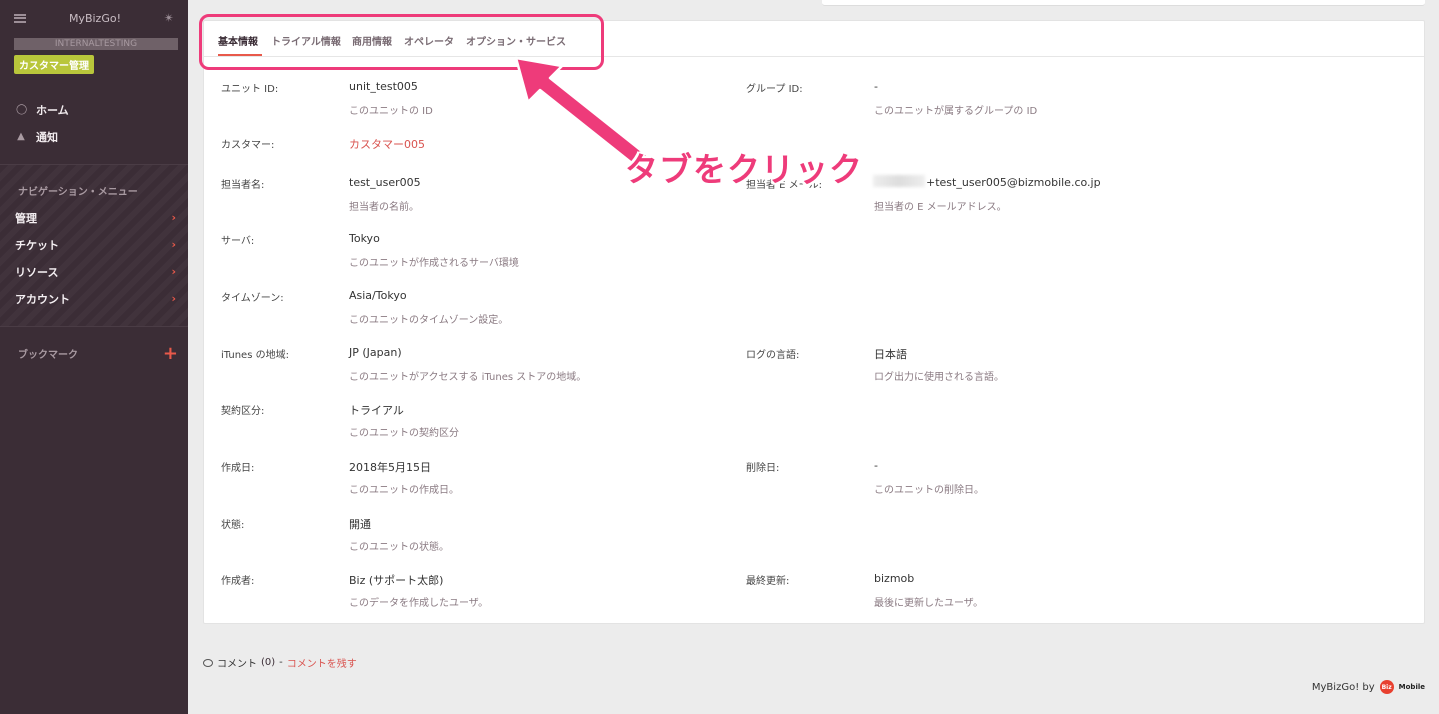 The image size is (1439, 714). Describe the element at coordinates (78, 192) in the screenshot. I see `nav-heading: ナビゲーション・メニュー` at that location.